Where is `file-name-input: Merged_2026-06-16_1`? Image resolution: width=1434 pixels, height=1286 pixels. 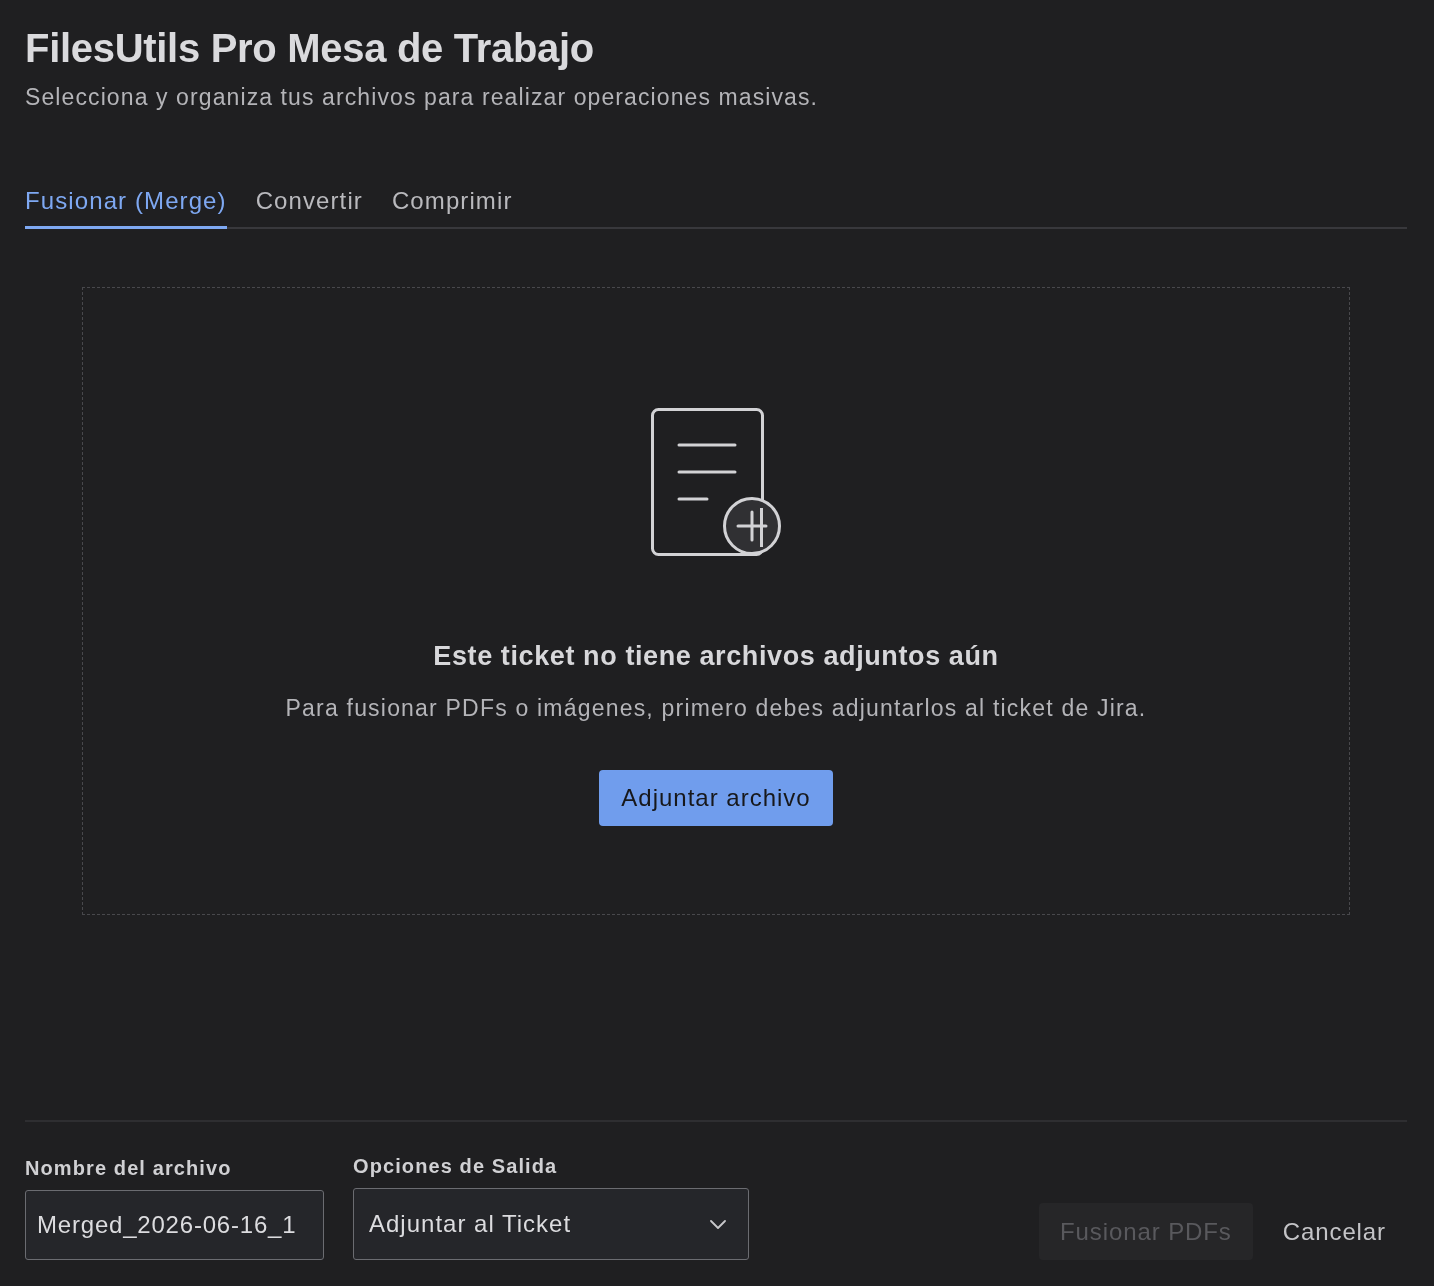 file-name-input: Merged_2026-06-16_1 is located at coordinates (174, 1225).